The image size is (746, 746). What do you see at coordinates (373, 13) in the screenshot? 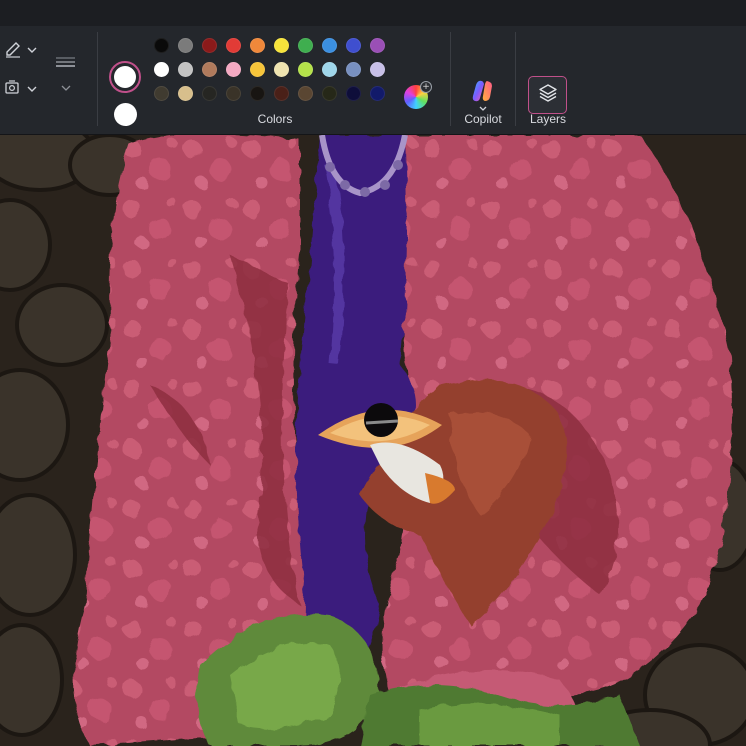
I see `title-bar` at bounding box center [373, 13].